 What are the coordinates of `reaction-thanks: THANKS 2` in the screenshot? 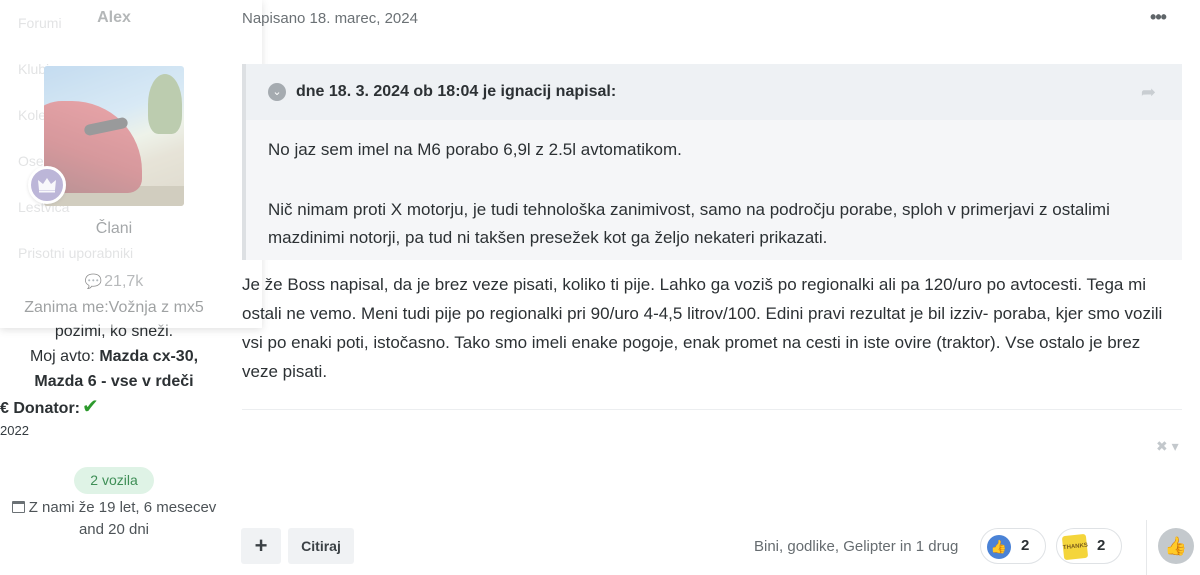 It's located at (1089, 546).